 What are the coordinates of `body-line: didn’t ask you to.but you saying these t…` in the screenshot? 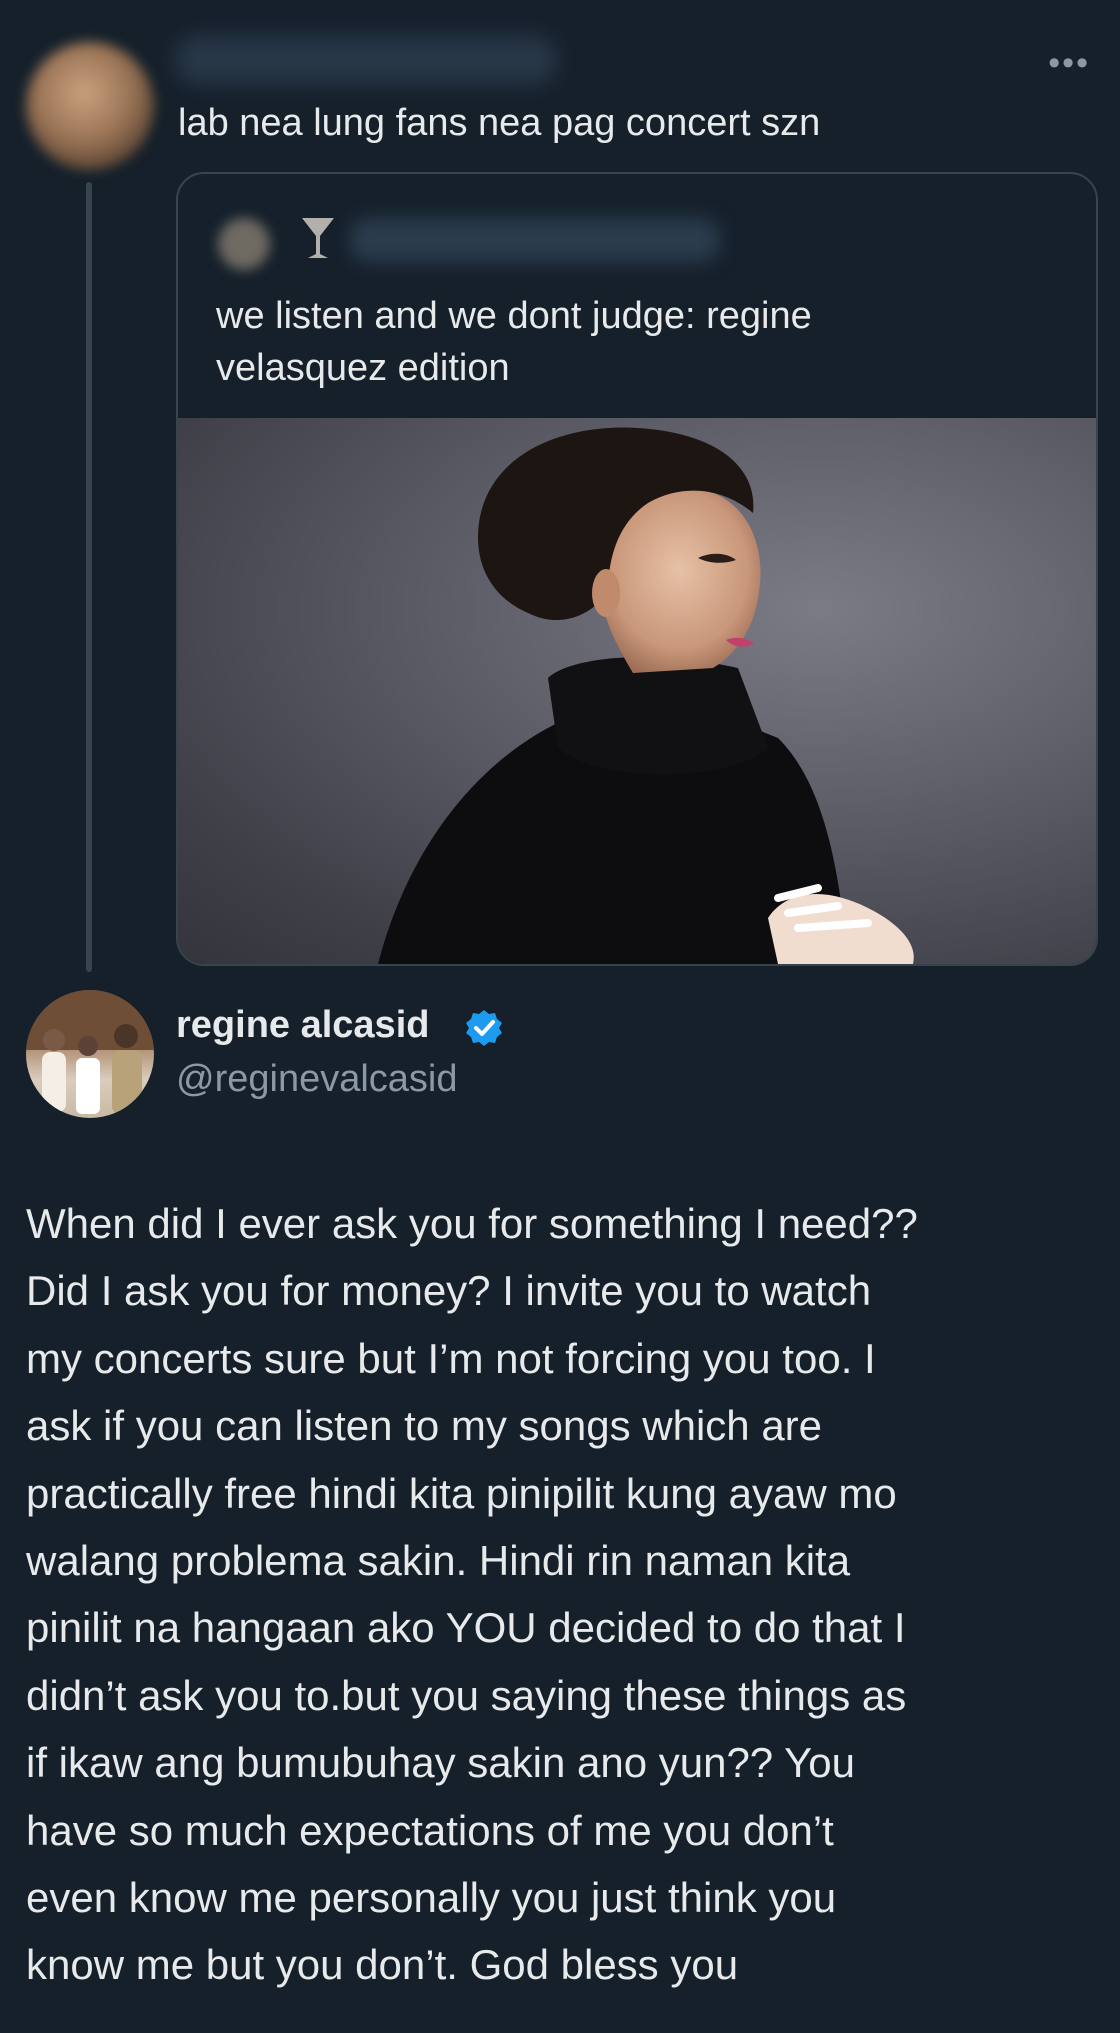 It's located at (466, 1695).